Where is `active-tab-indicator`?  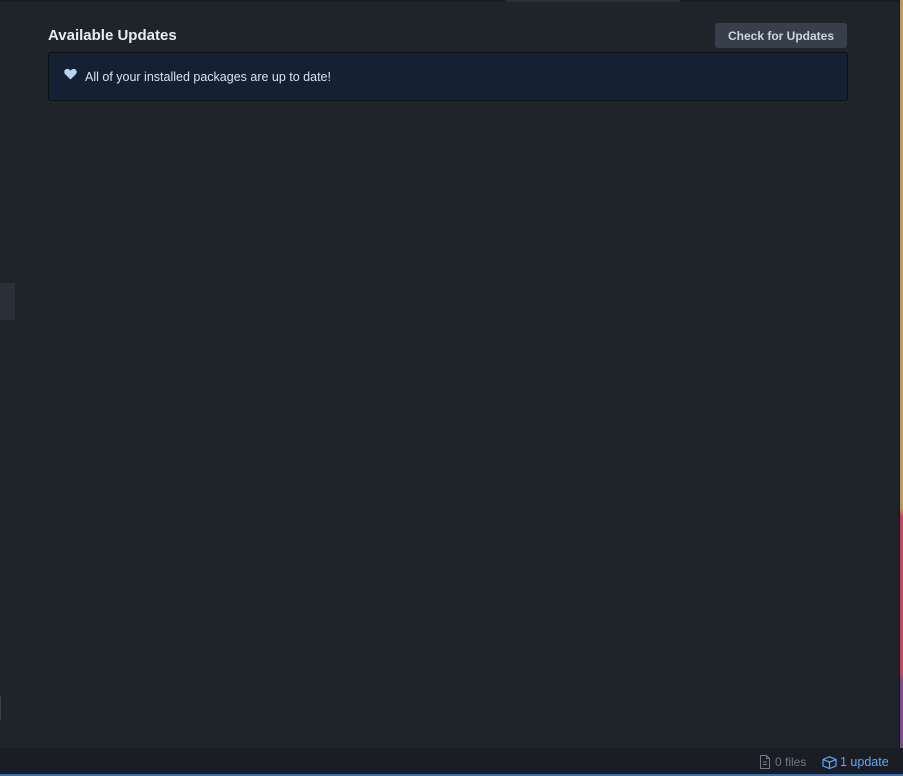 active-tab-indicator is located at coordinates (592, 1).